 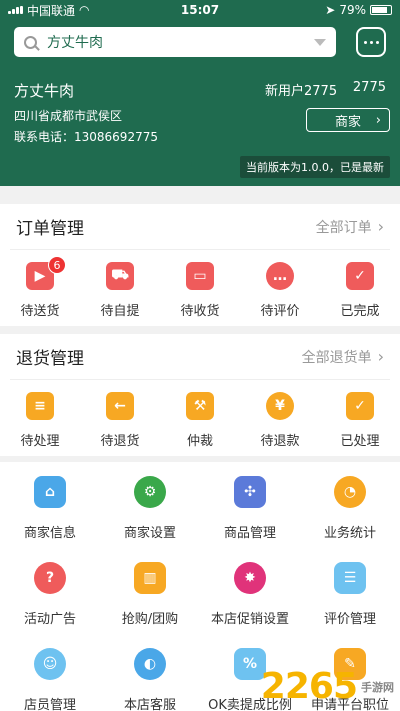 I want to click on order-pending-receipt: ▭ 待收货, so click(x=200, y=290).